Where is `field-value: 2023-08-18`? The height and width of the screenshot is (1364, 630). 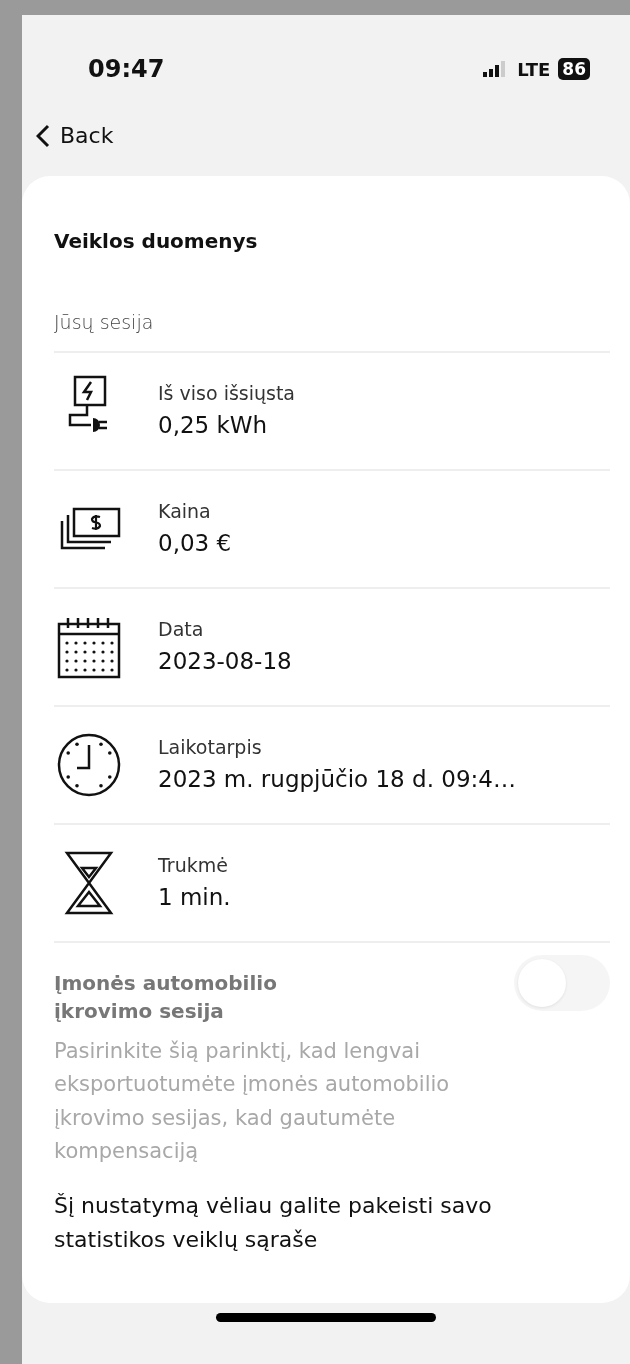 field-value: 2023-08-18 is located at coordinates (225, 661).